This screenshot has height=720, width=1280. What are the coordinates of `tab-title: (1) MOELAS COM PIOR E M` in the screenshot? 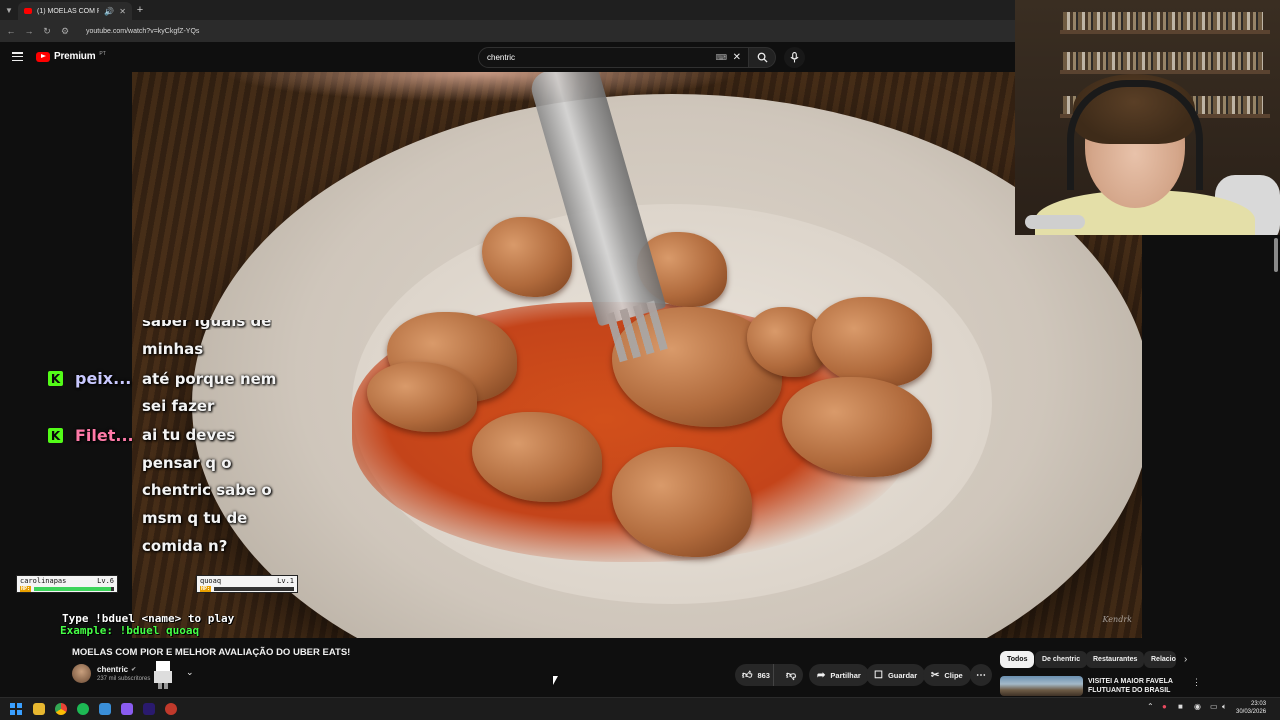 It's located at (68, 11).